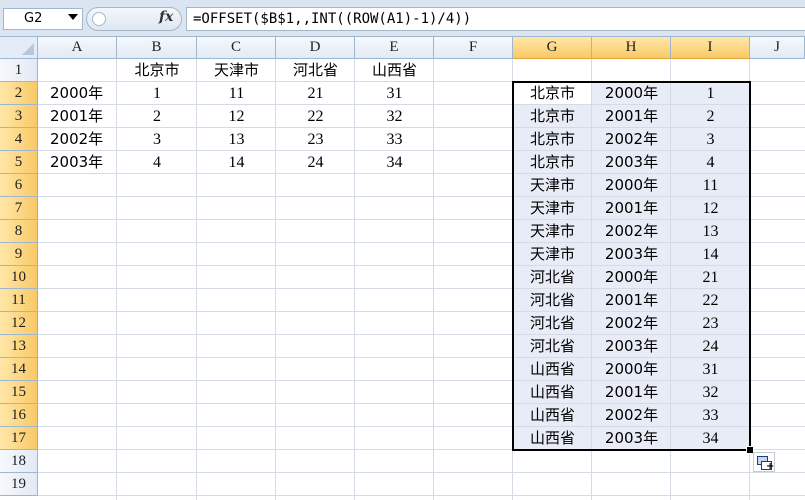 The width and height of the screenshot is (805, 500). I want to click on row-header-7: 7, so click(19, 208).